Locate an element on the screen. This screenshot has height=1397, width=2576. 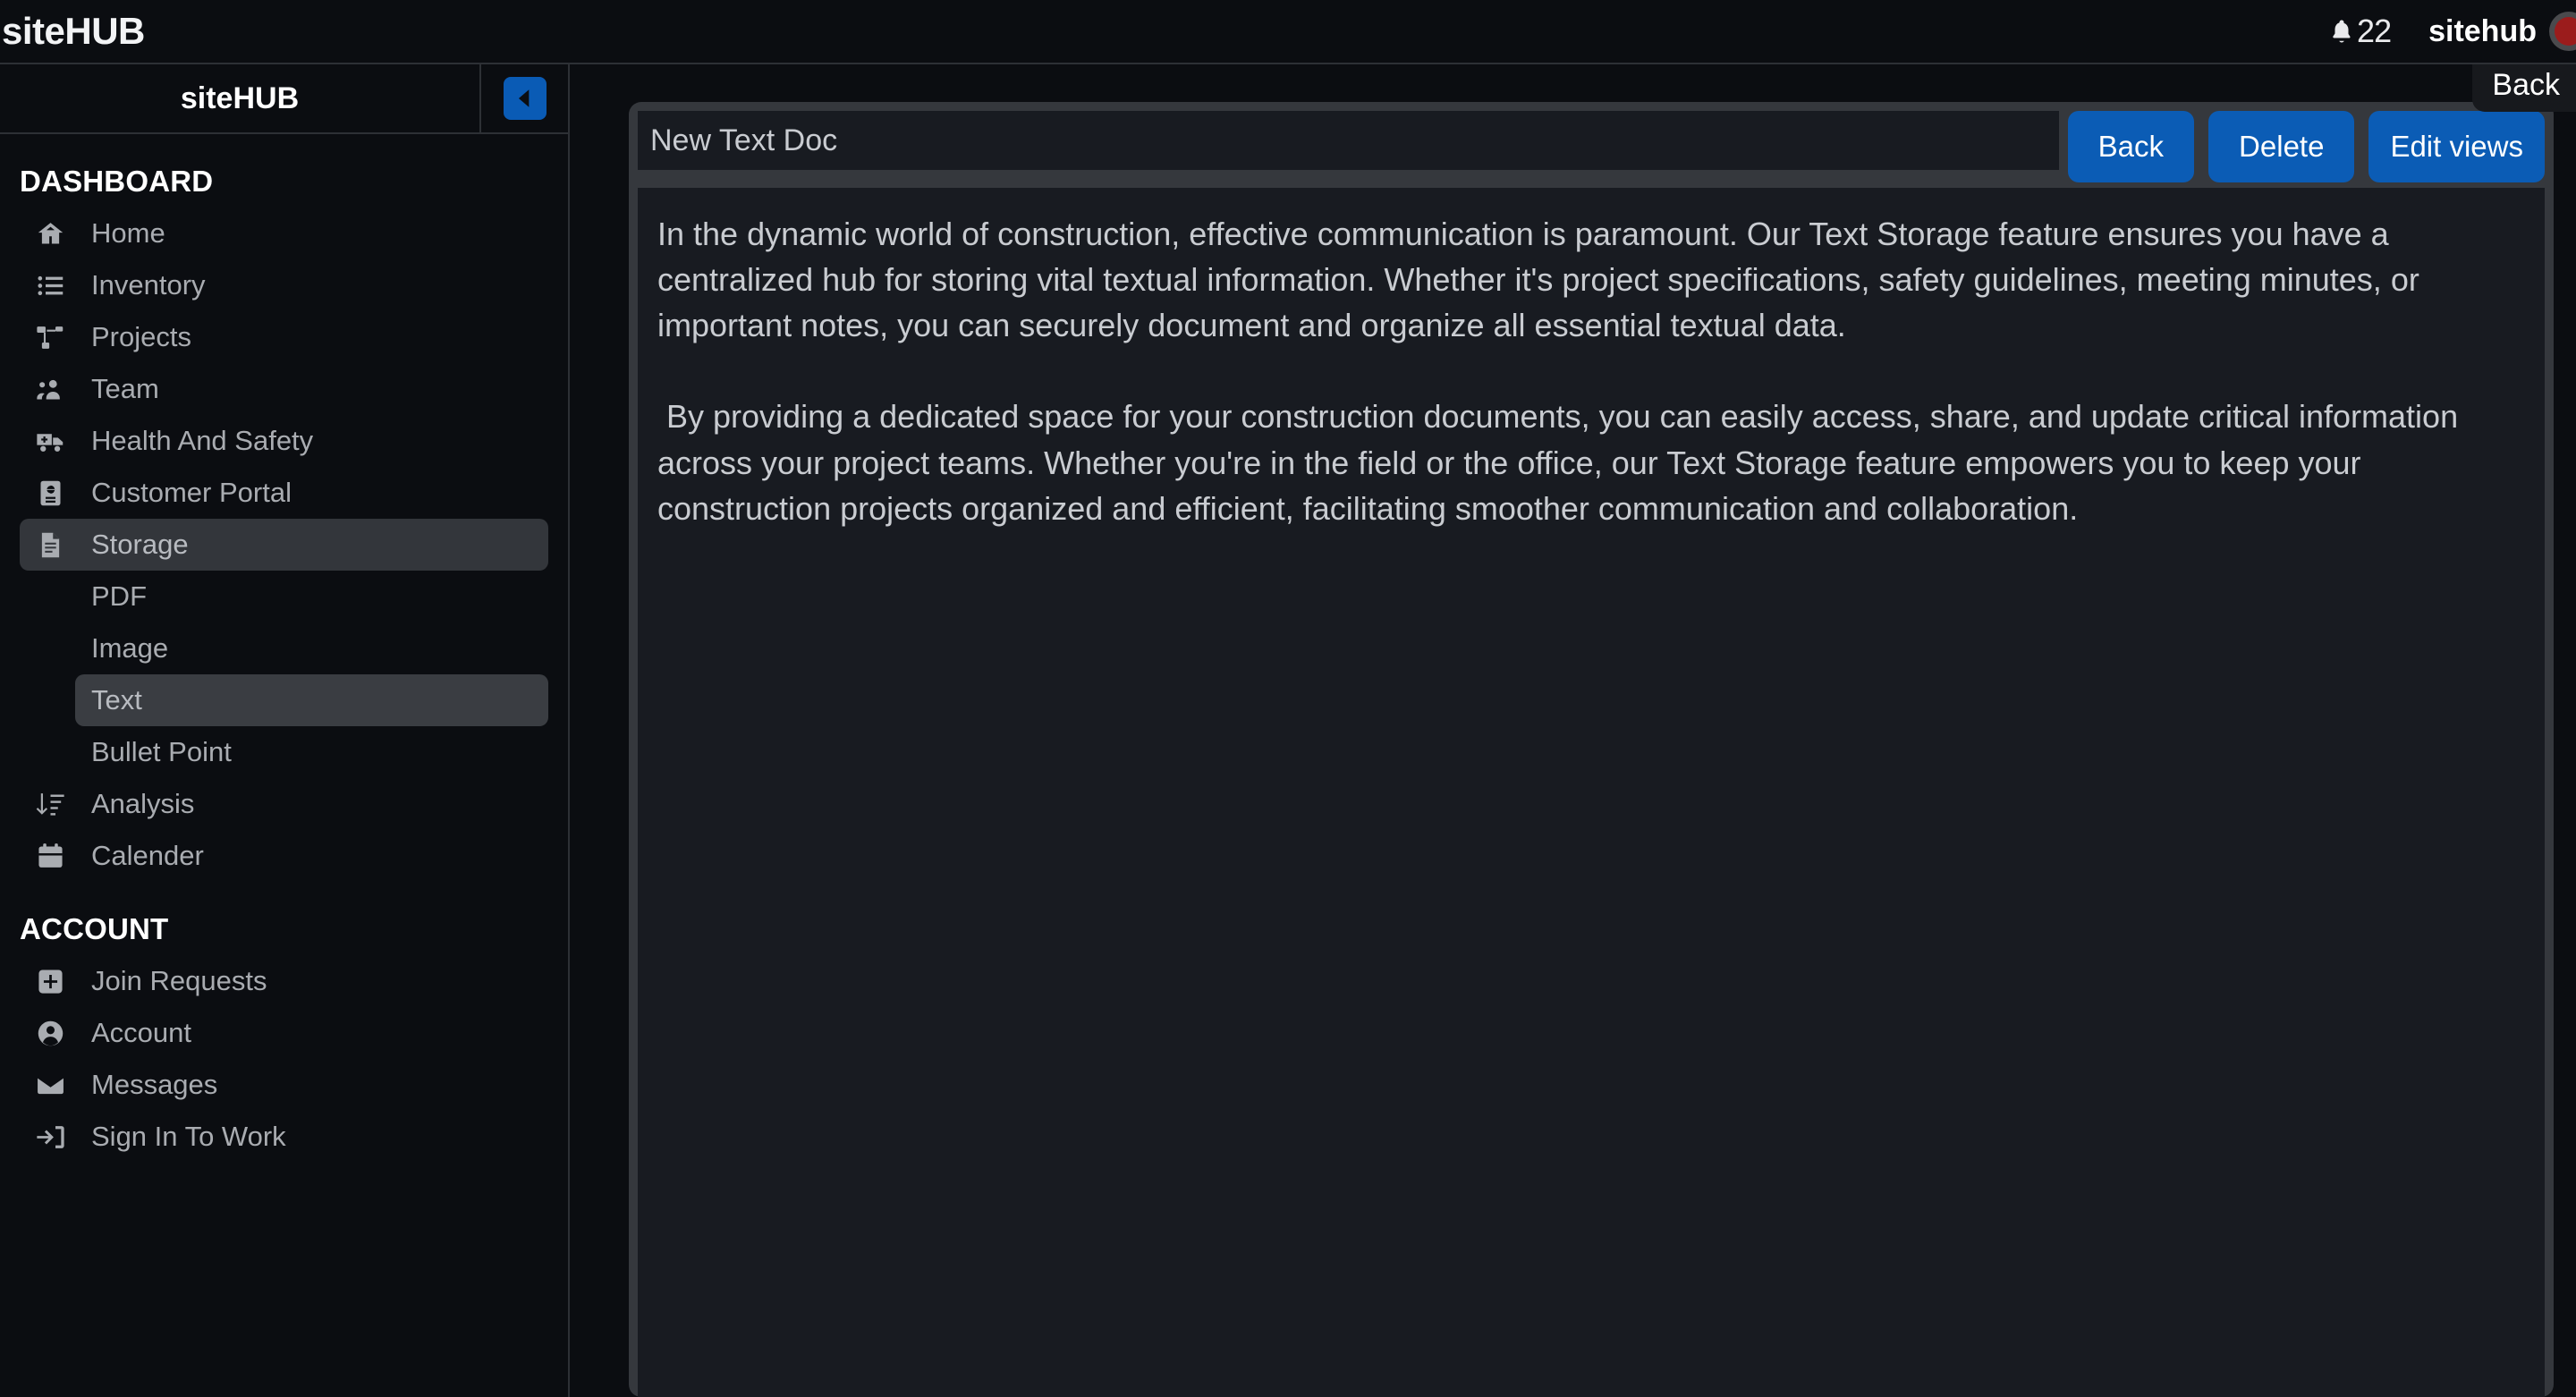
sidebar-item-label: Messages is located at coordinates (154, 1085).